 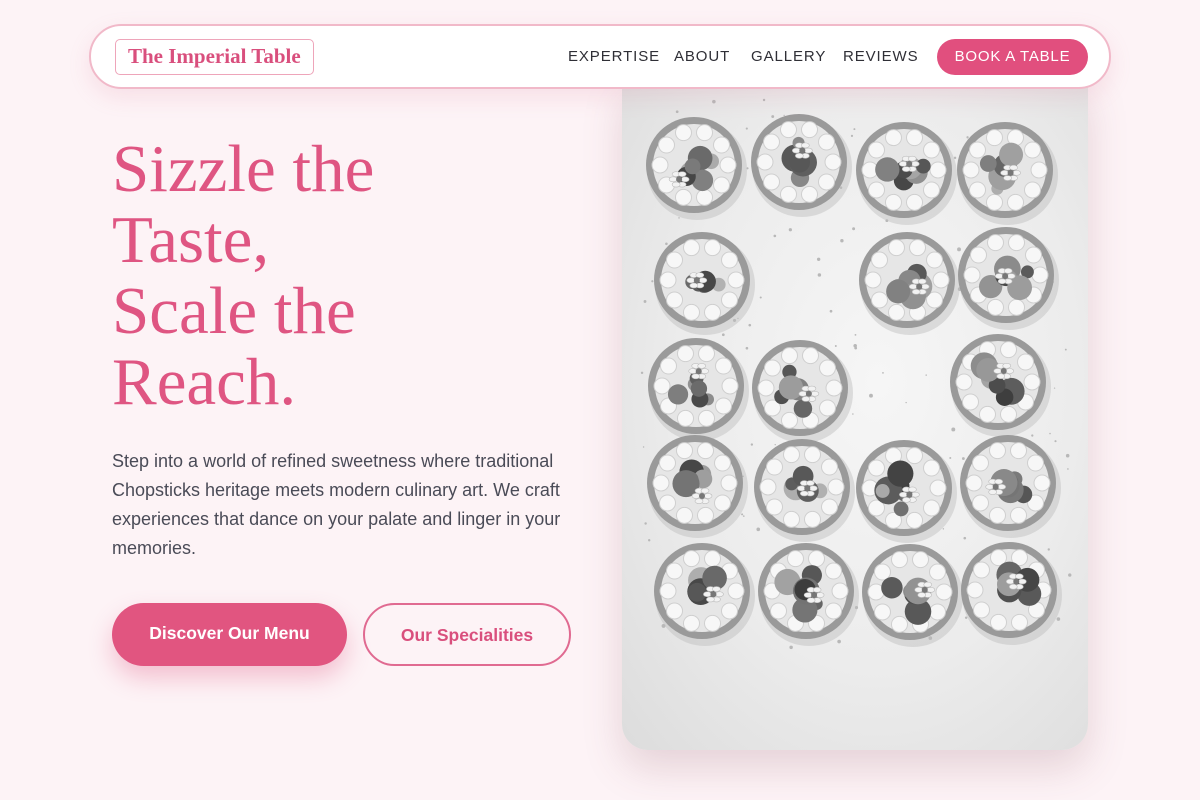 What do you see at coordinates (702, 57) in the screenshot?
I see `nav-link-about: ABOUT` at bounding box center [702, 57].